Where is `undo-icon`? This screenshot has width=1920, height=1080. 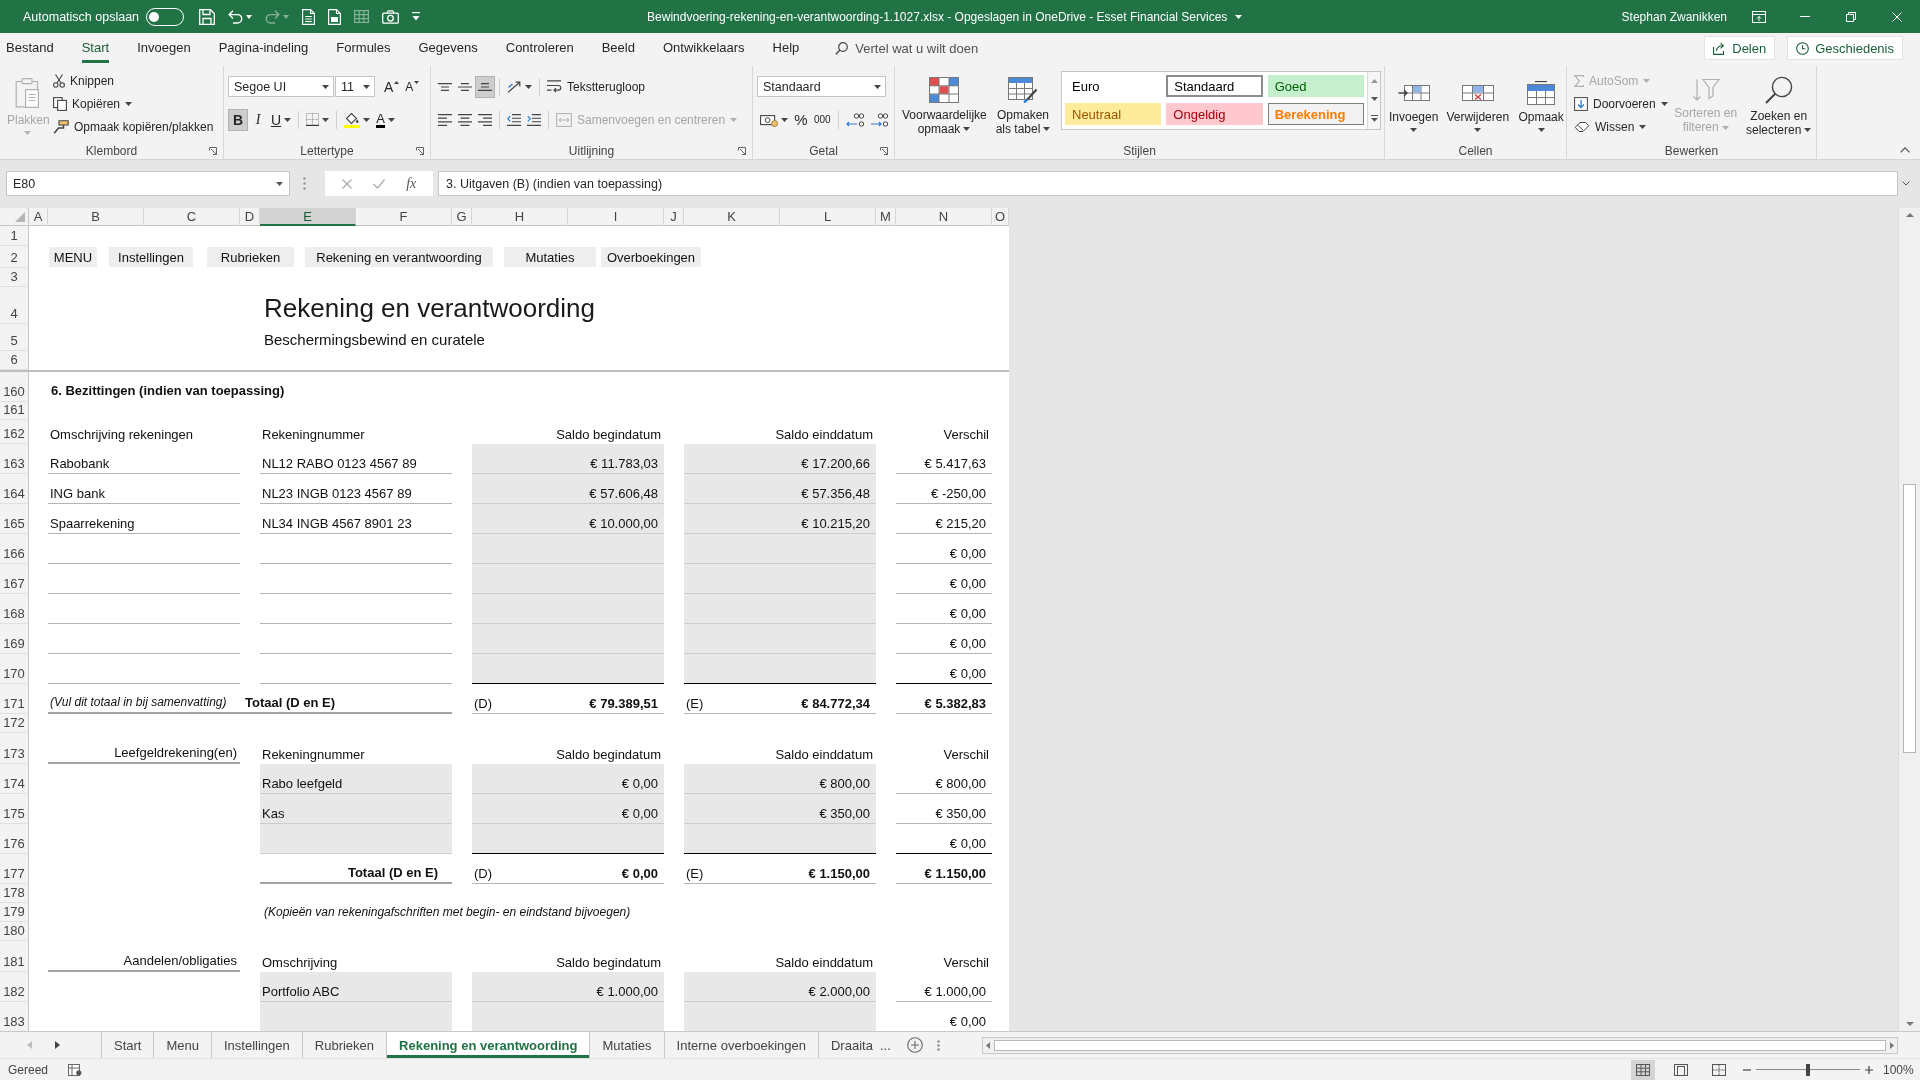
undo-icon is located at coordinates (236, 16).